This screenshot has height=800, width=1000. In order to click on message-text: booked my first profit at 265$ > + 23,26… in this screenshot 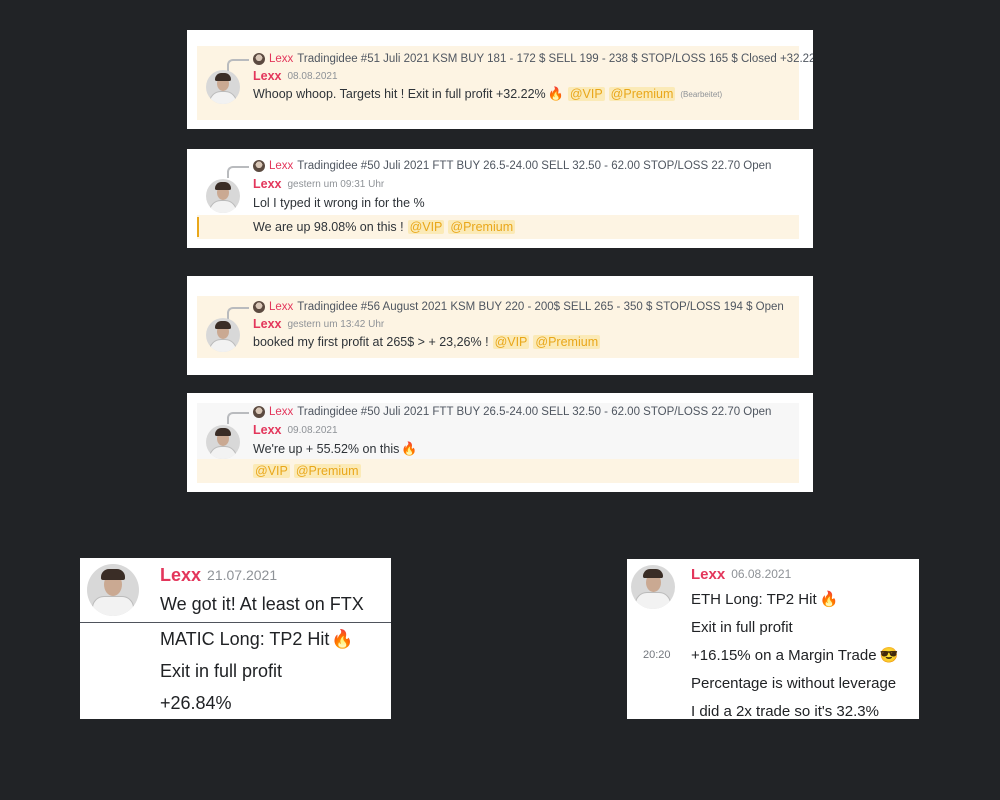, I will do `click(371, 342)`.